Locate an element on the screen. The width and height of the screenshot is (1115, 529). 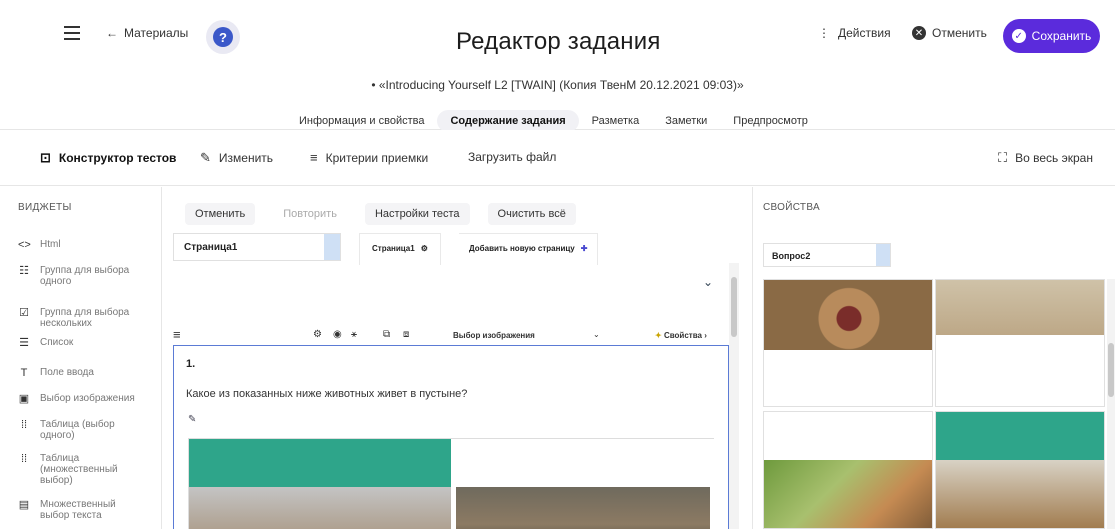
test-settings-button: Настройки теста is located at coordinates (417, 214).